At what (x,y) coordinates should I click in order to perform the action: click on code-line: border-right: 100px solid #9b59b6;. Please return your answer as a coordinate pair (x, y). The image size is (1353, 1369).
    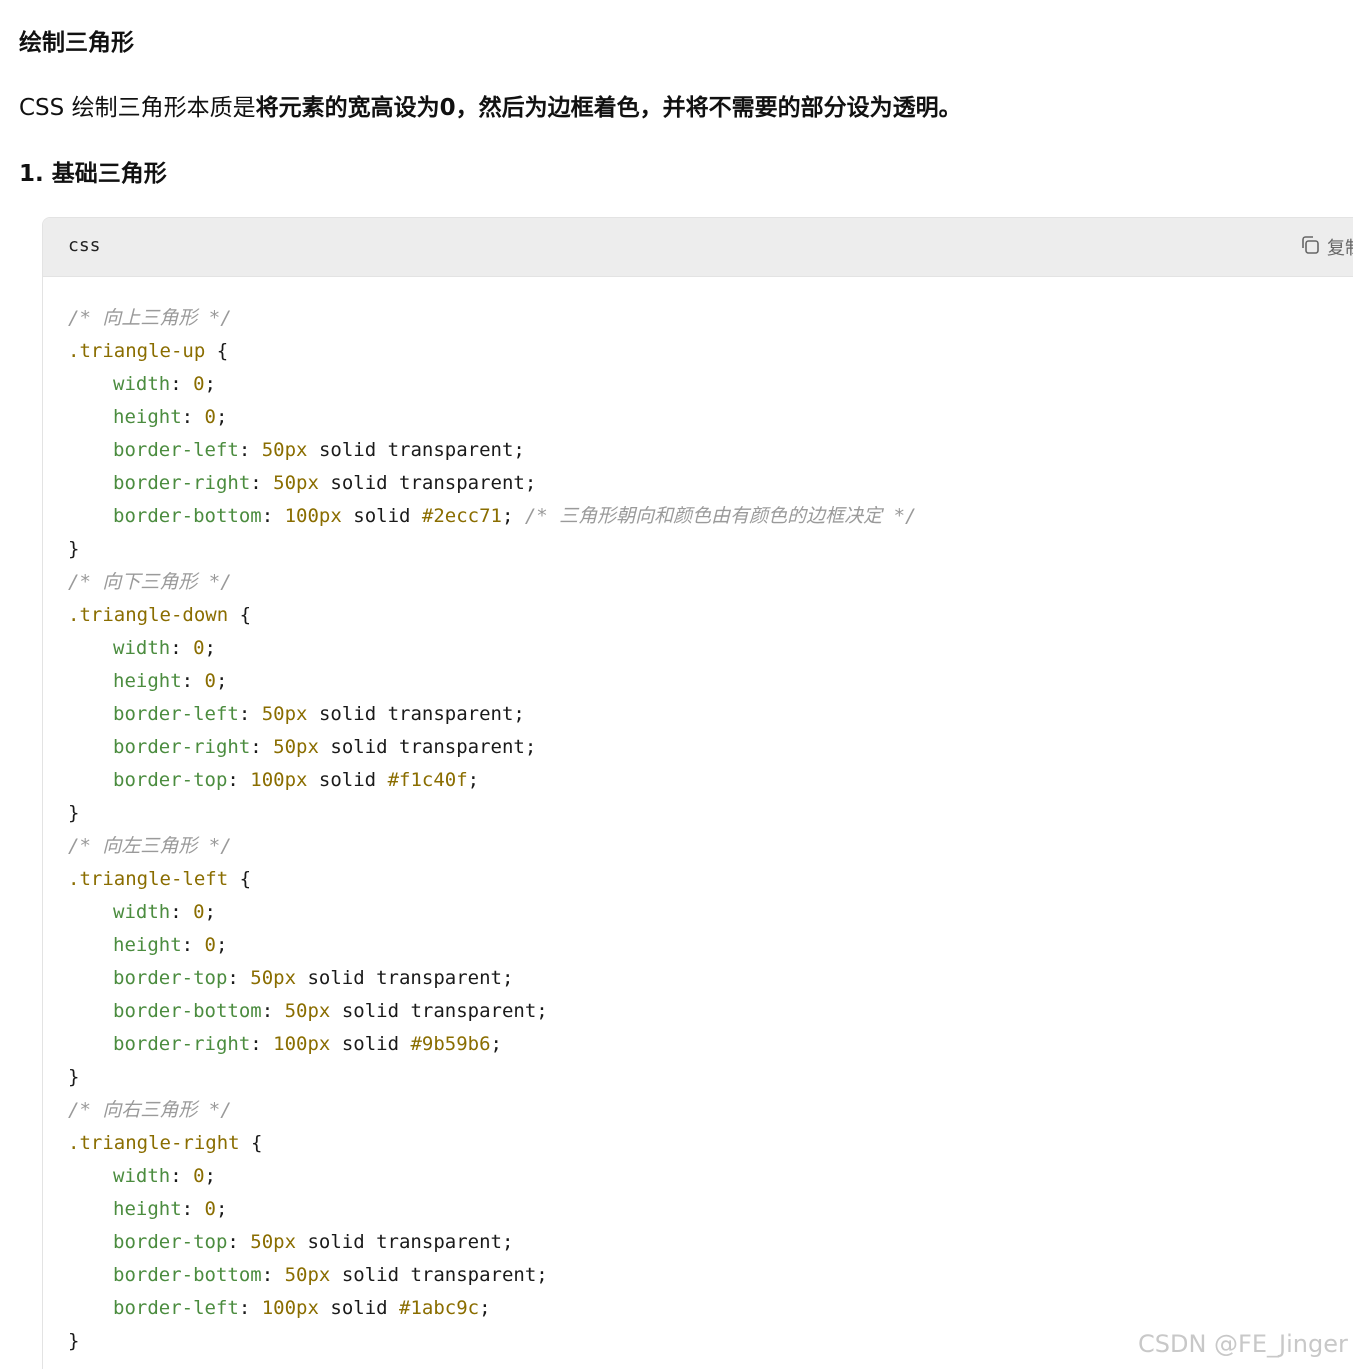
    Looking at the image, I should click on (492, 1044).